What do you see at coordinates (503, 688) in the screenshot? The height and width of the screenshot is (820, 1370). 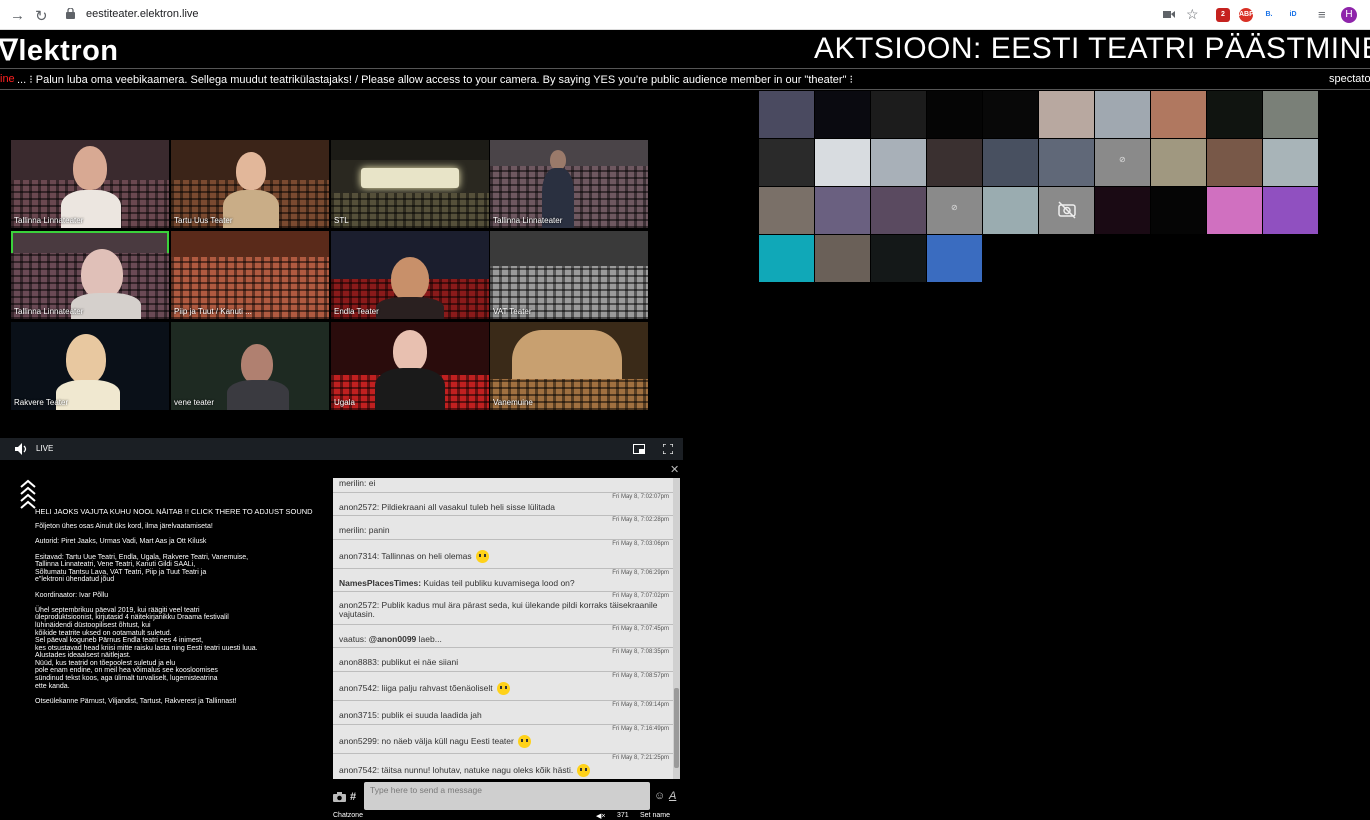 I see `wink-emoji-icon` at bounding box center [503, 688].